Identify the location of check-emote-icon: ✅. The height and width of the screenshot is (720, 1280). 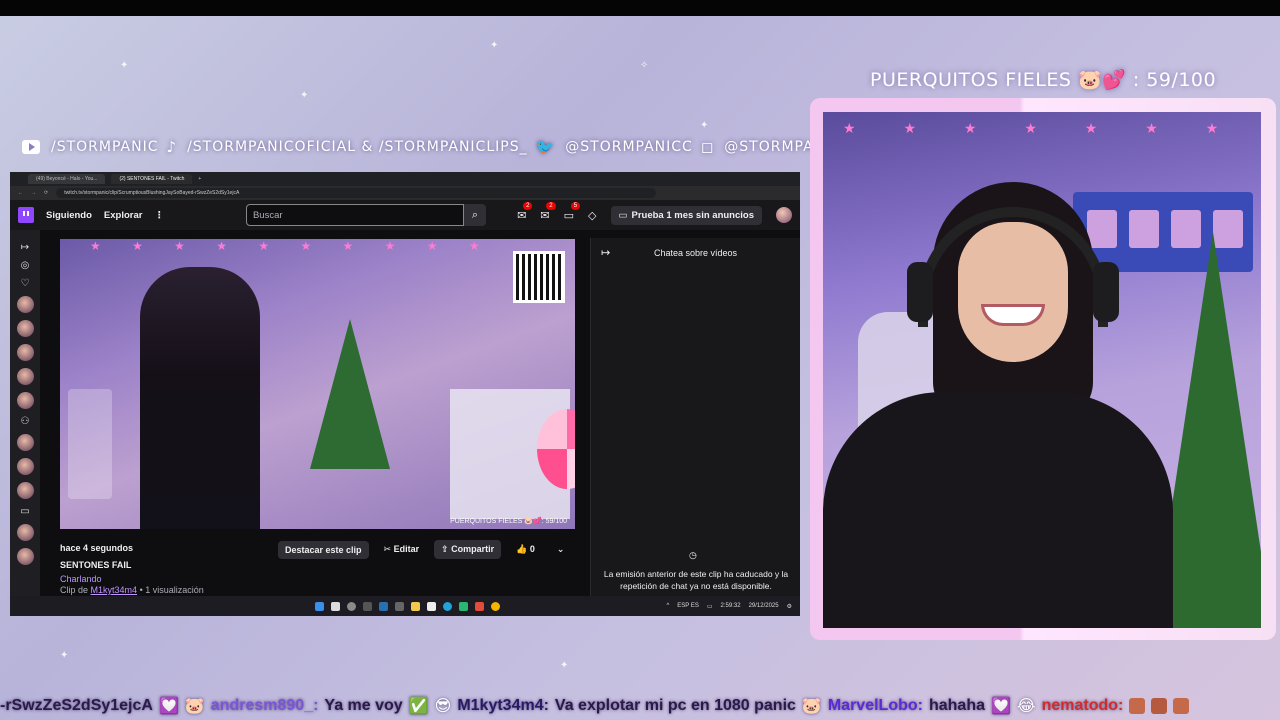
(418, 706).